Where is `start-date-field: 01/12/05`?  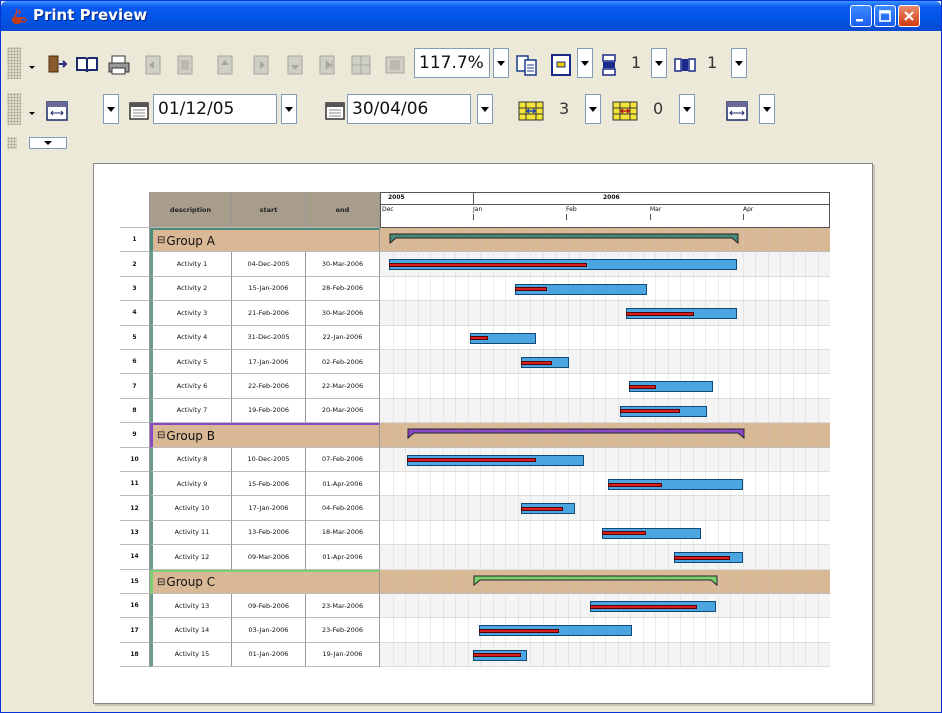
start-date-field: 01/12/05 is located at coordinates (215, 109).